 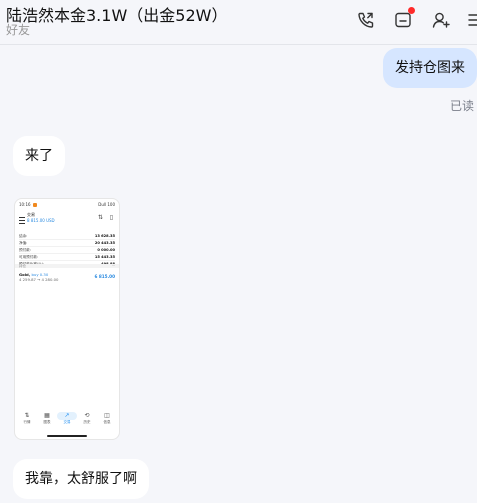 I want to click on chat-title: 陆浩然本金3.1W（出金52W）, so click(x=117, y=15).